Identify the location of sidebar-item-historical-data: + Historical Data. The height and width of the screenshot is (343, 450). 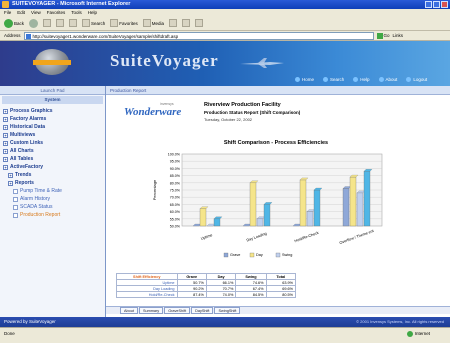
(52, 127).